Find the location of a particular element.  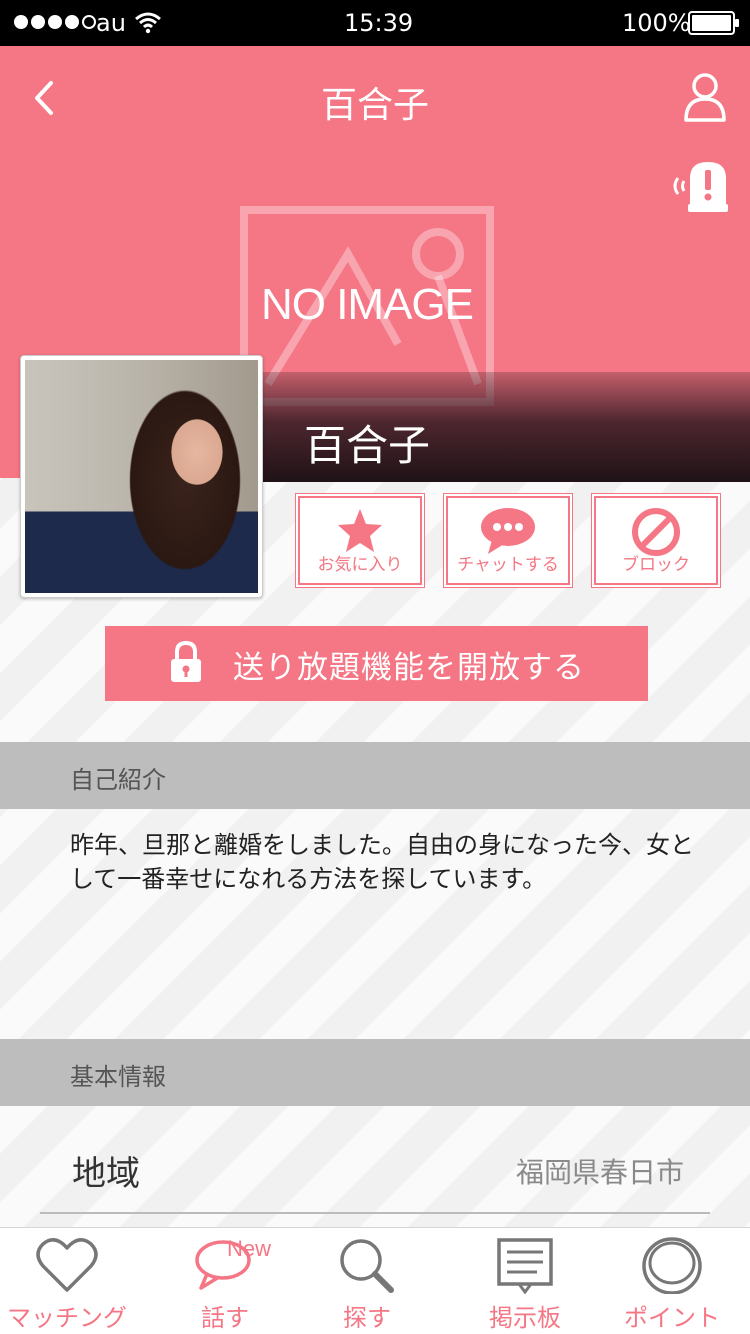

tab-bulletin: 掲示板 is located at coordinates (525, 1281).